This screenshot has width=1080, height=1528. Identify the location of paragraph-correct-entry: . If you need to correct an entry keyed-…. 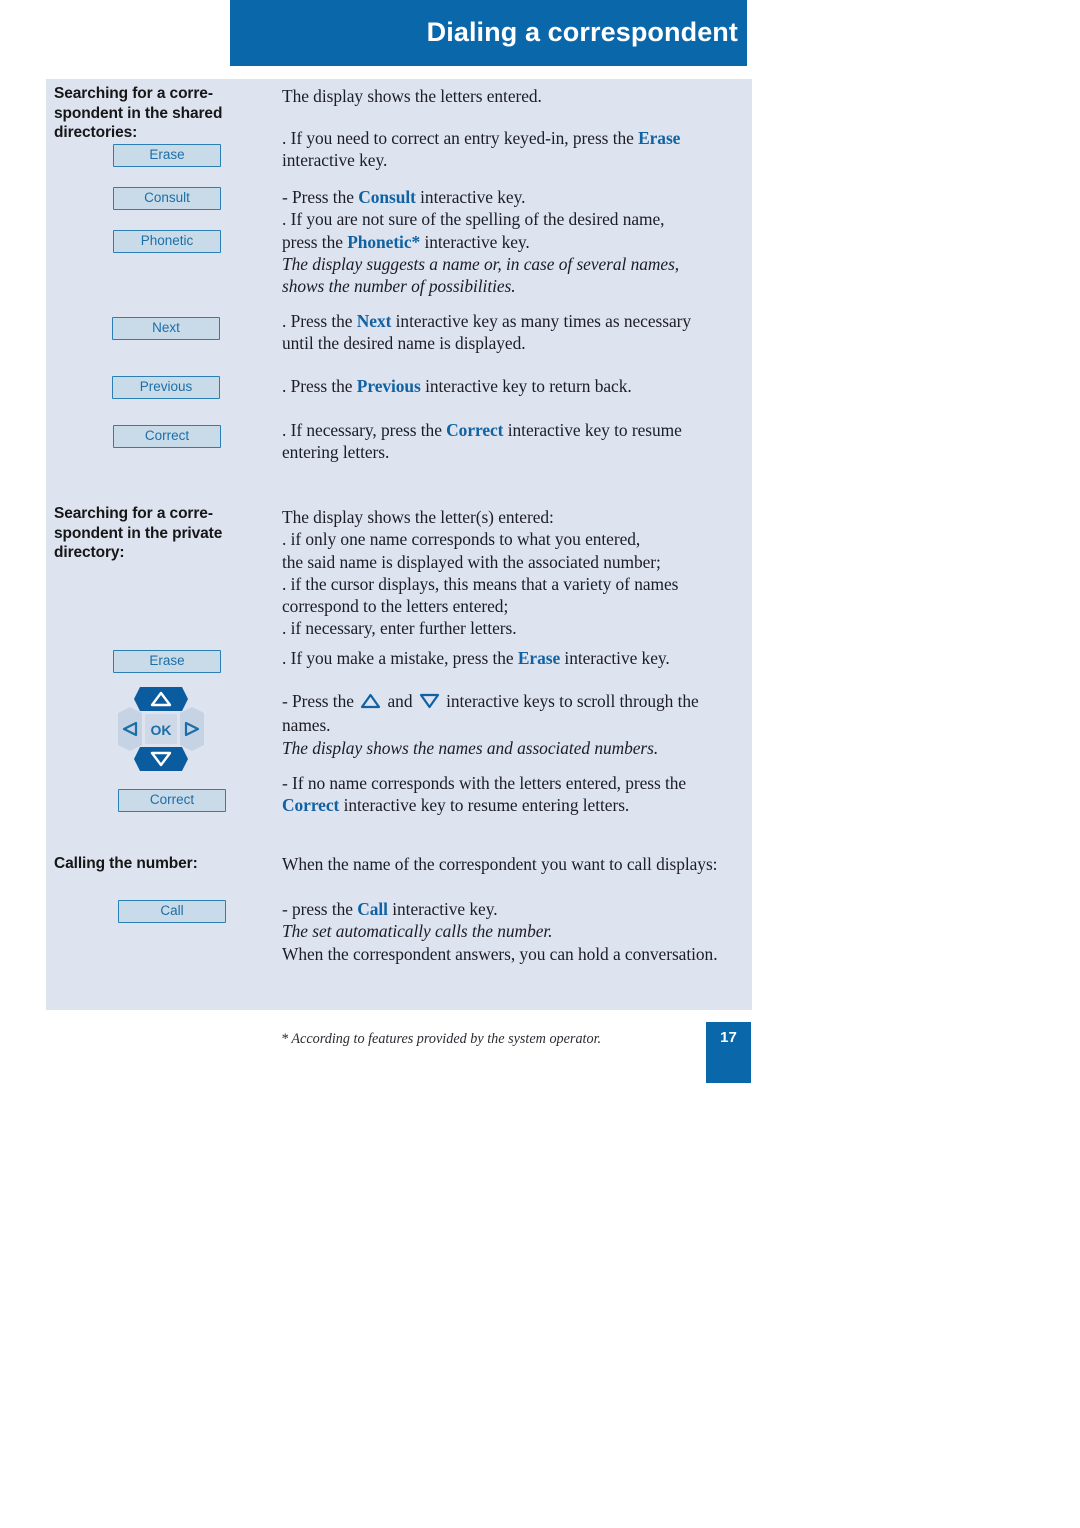
(516, 149).